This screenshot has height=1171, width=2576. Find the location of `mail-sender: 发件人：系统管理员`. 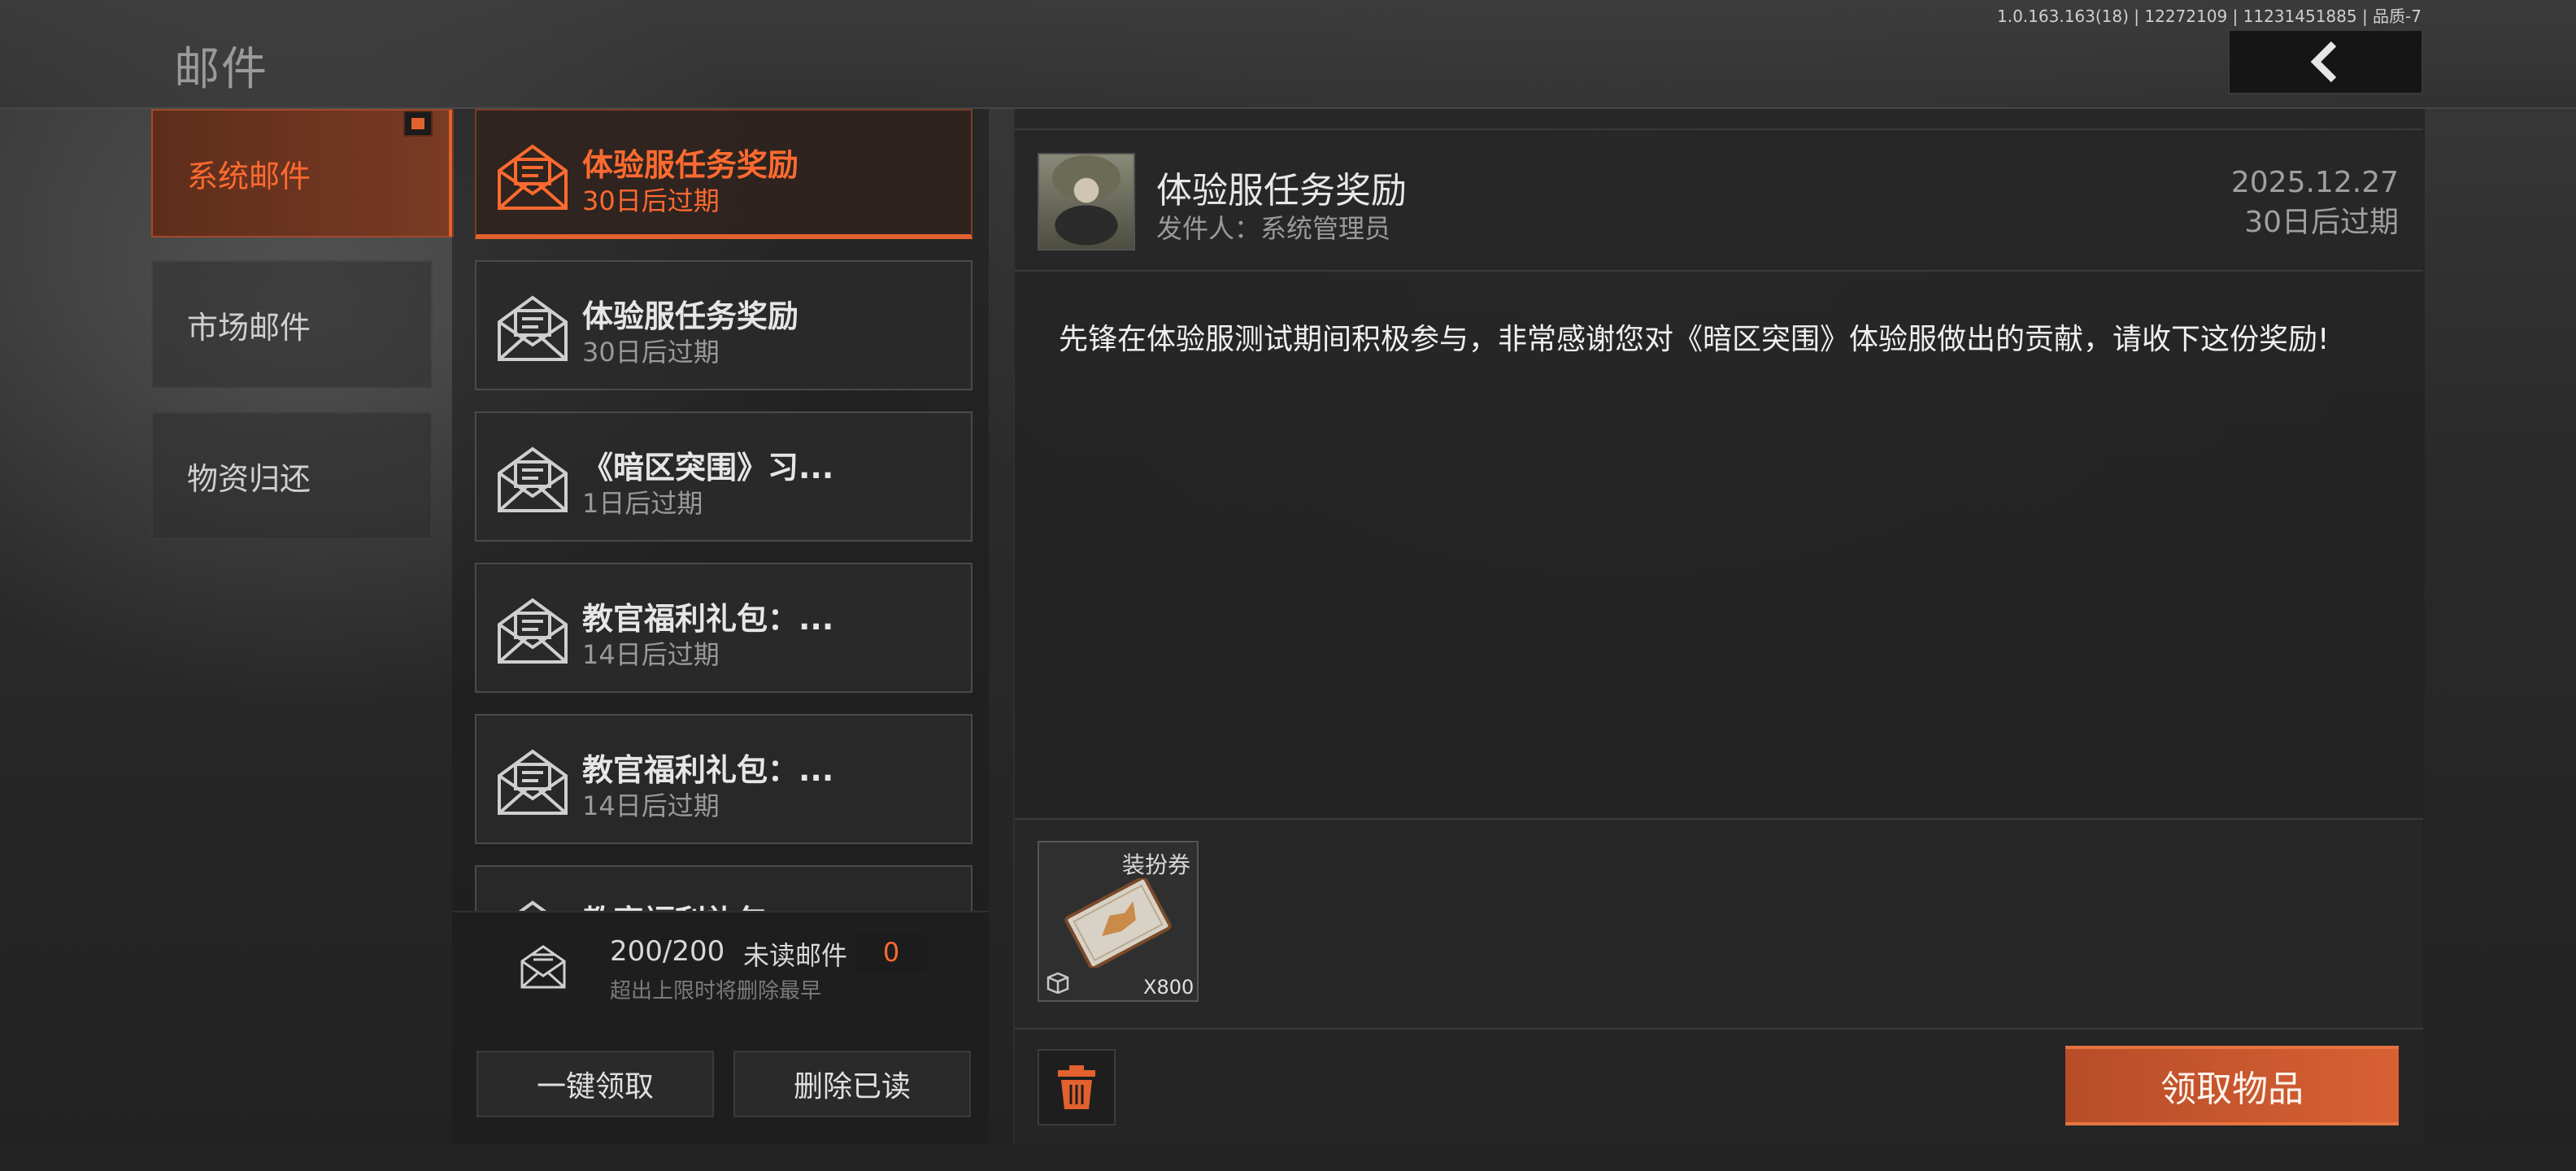

mail-sender: 发件人：系统管理员 is located at coordinates (1273, 229).